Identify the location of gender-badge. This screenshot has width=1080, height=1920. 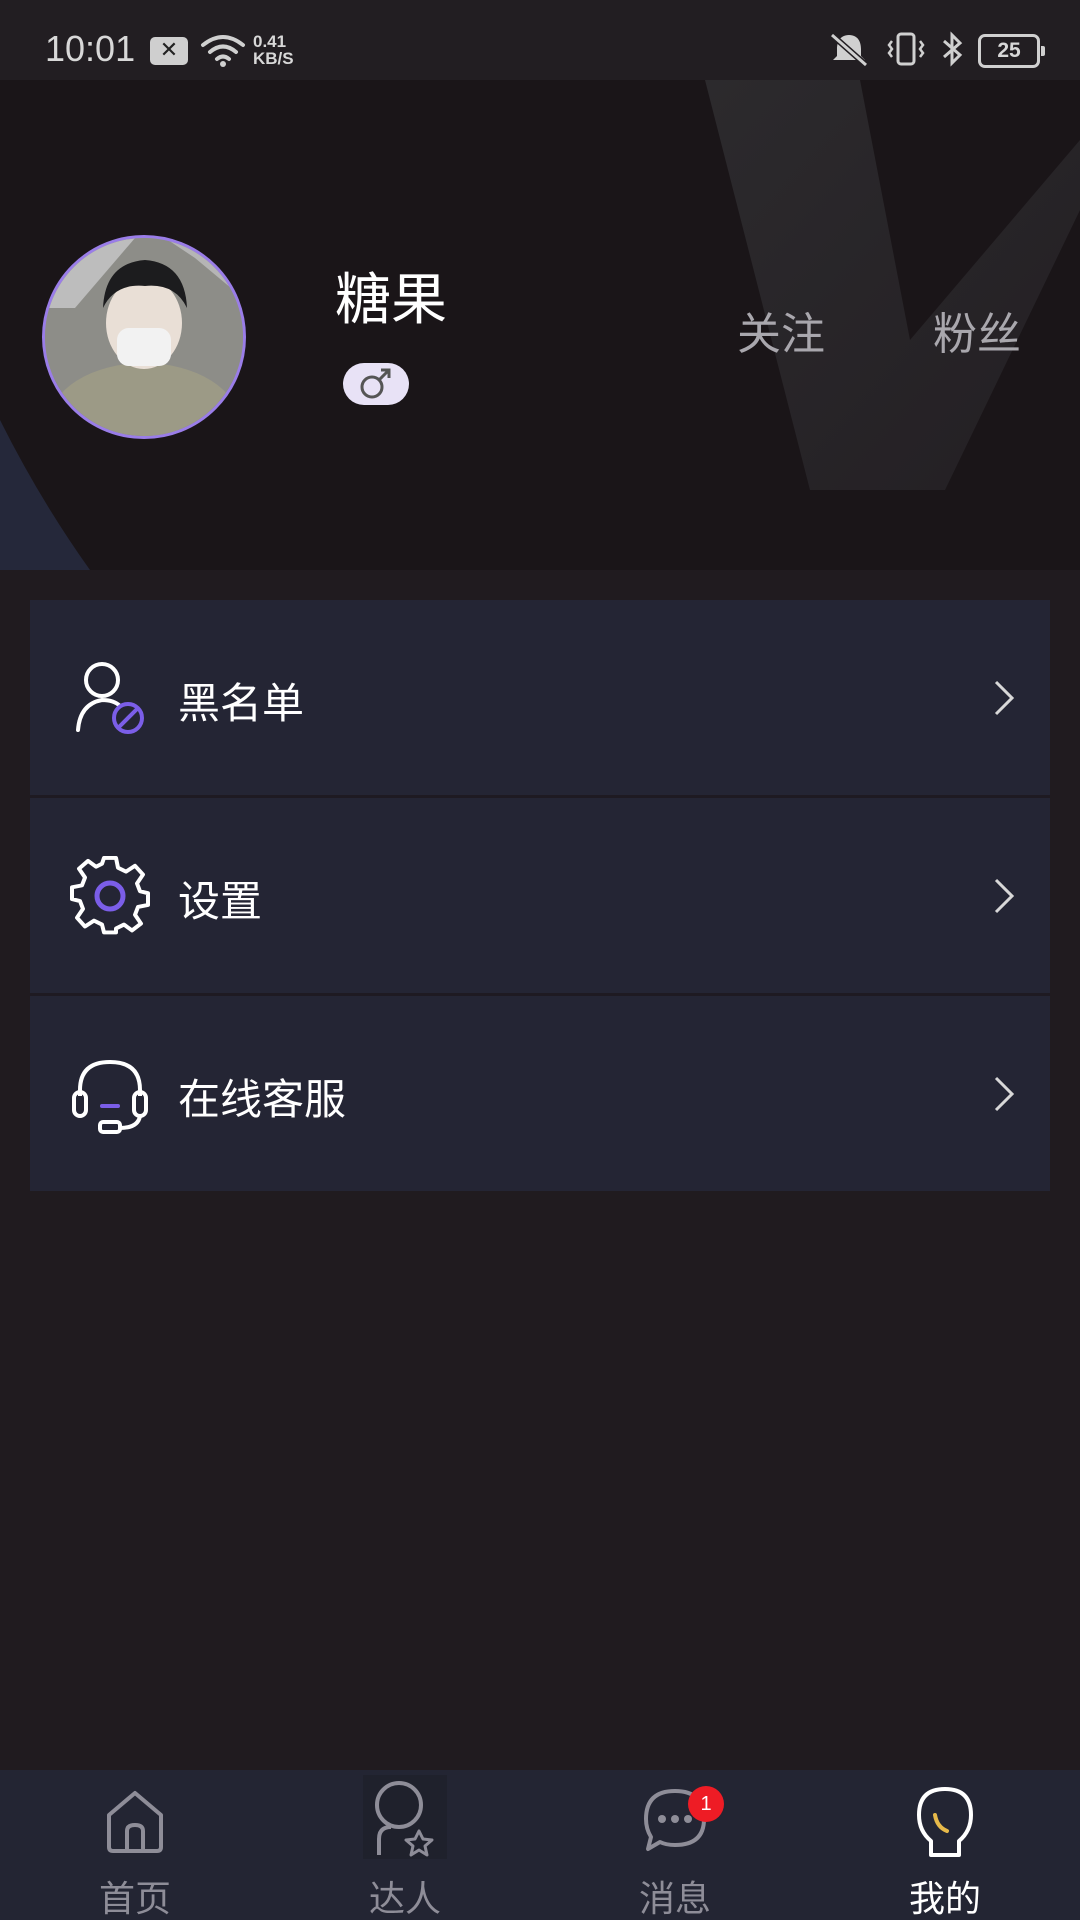
(376, 384).